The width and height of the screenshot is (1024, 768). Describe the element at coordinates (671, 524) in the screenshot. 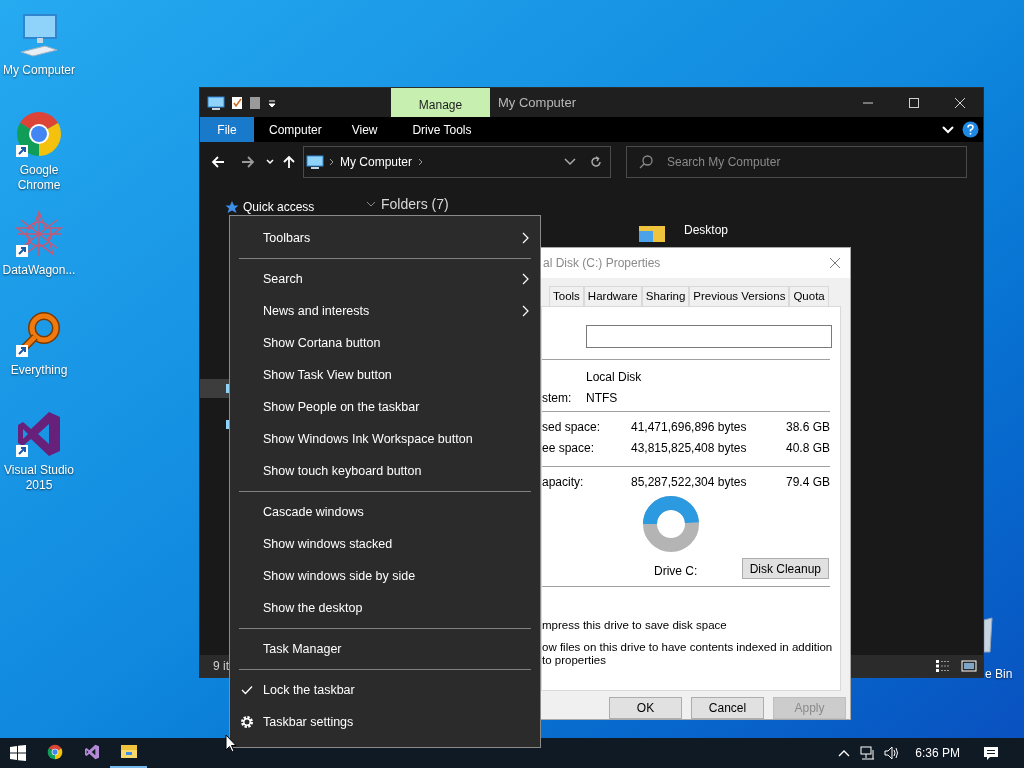

I see `disk-usage-donut` at that location.